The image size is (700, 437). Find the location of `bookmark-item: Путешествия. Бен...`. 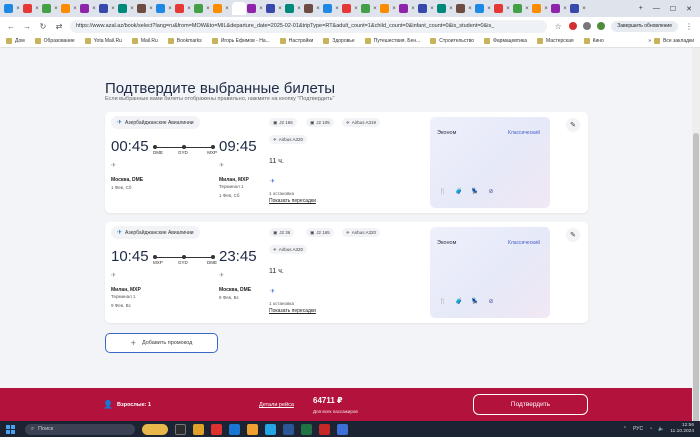

bookmark-item: Путешествия. Бен... is located at coordinates (392, 41).